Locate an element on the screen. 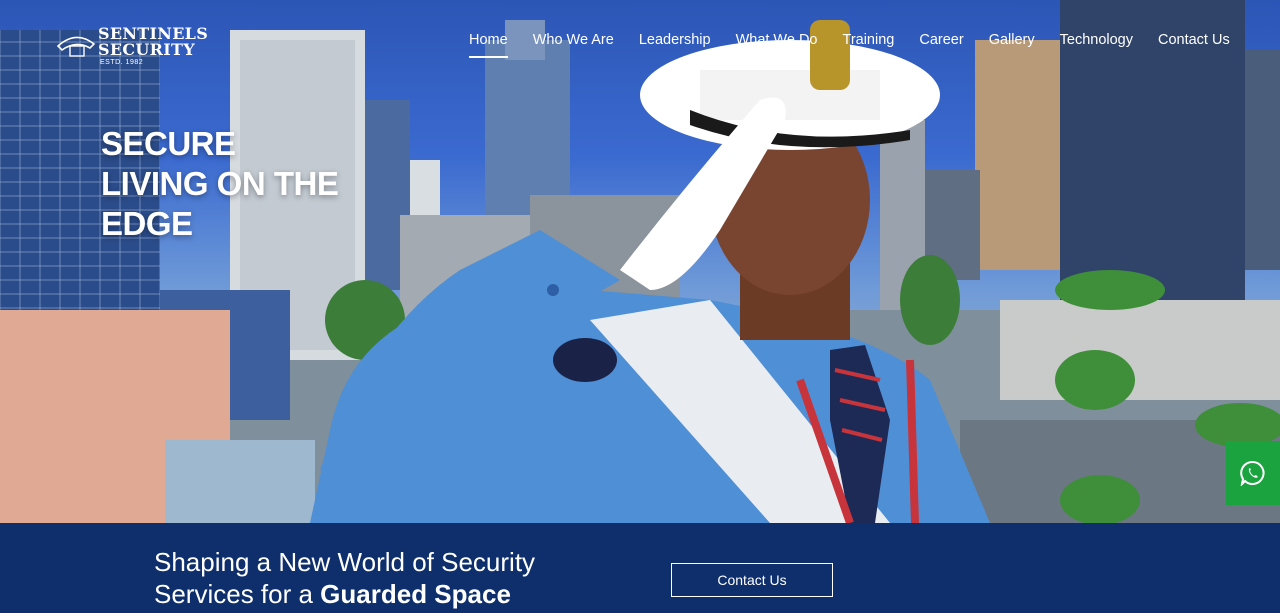 Image resolution: width=1280 pixels, height=613 pixels. whatsapp-icon is located at coordinates (1252, 473).